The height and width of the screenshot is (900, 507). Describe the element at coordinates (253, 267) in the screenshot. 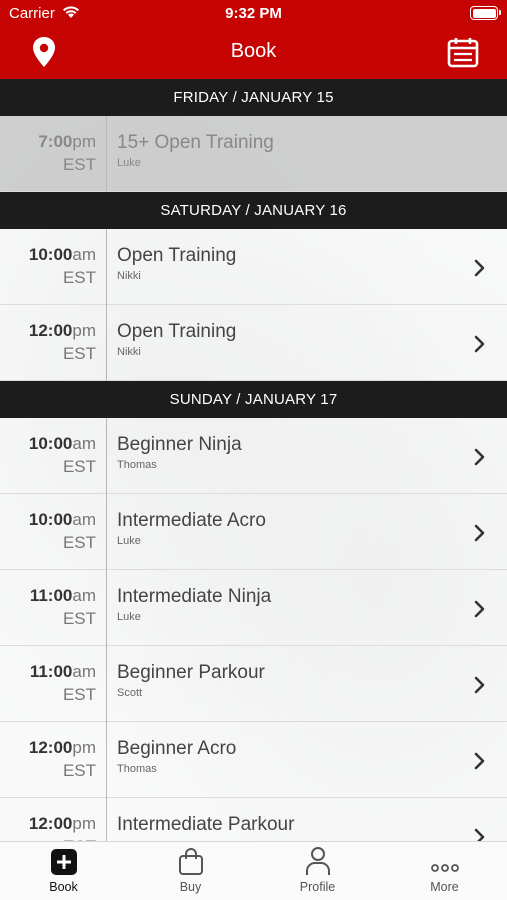

I see `class-row: 10:00am EST Open Training Nikki` at that location.